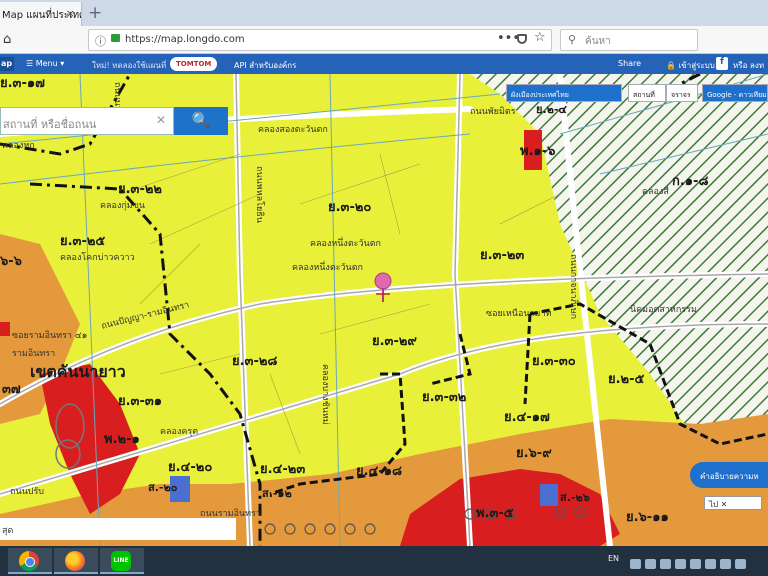 Image resolution: width=768 pixels, height=576 pixels. I want to click on map-street-label: นิคมอุตสาหกรรม, so click(663, 310).